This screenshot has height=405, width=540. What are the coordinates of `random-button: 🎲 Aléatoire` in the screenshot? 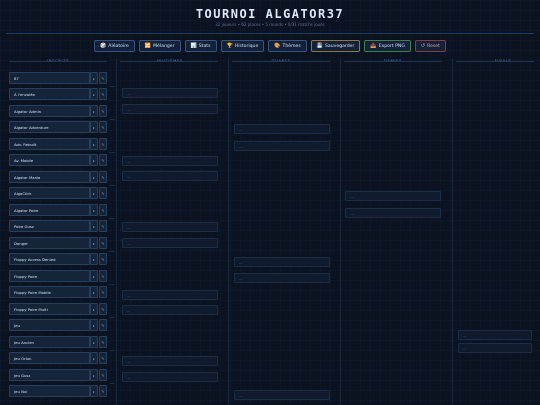 It's located at (114, 46).